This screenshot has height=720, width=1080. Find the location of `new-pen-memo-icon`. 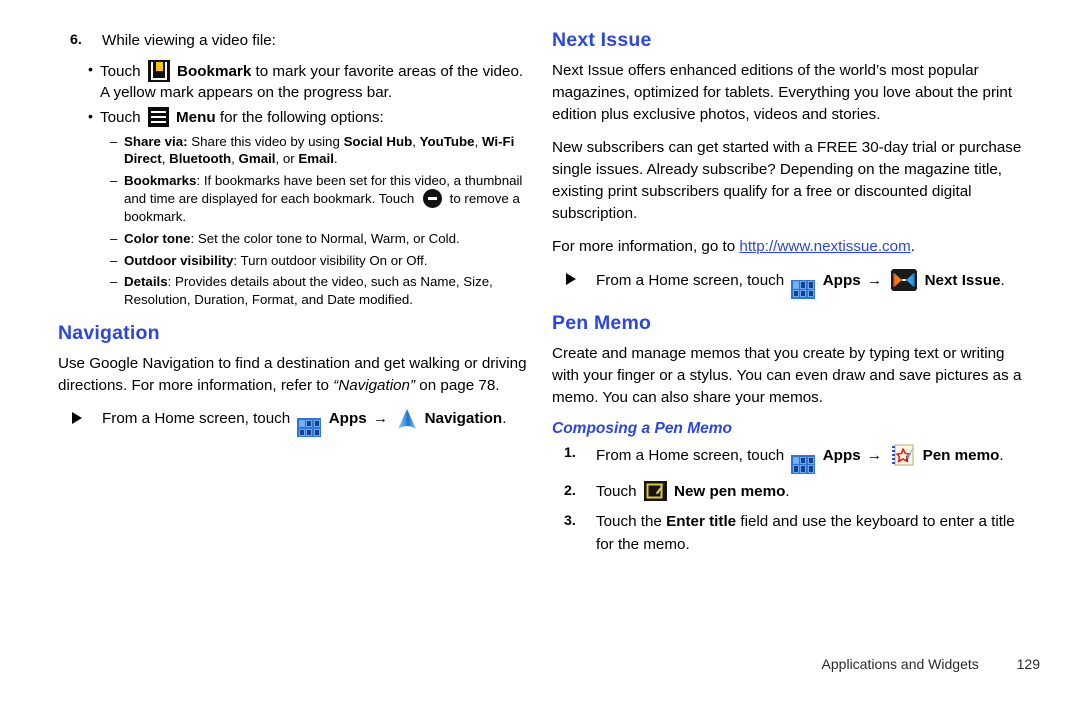

new-pen-memo-icon is located at coordinates (655, 491).